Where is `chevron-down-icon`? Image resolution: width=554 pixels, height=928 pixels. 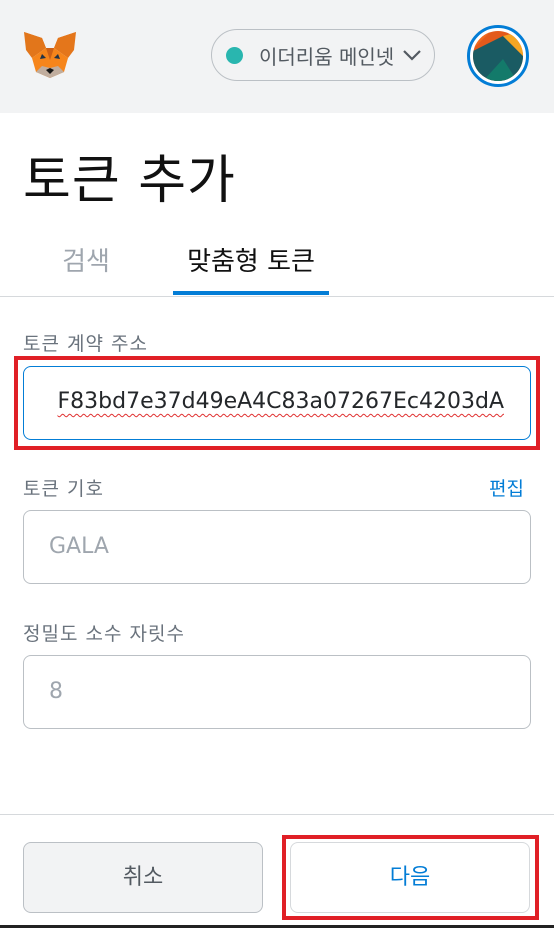
chevron-down-icon is located at coordinates (412, 55).